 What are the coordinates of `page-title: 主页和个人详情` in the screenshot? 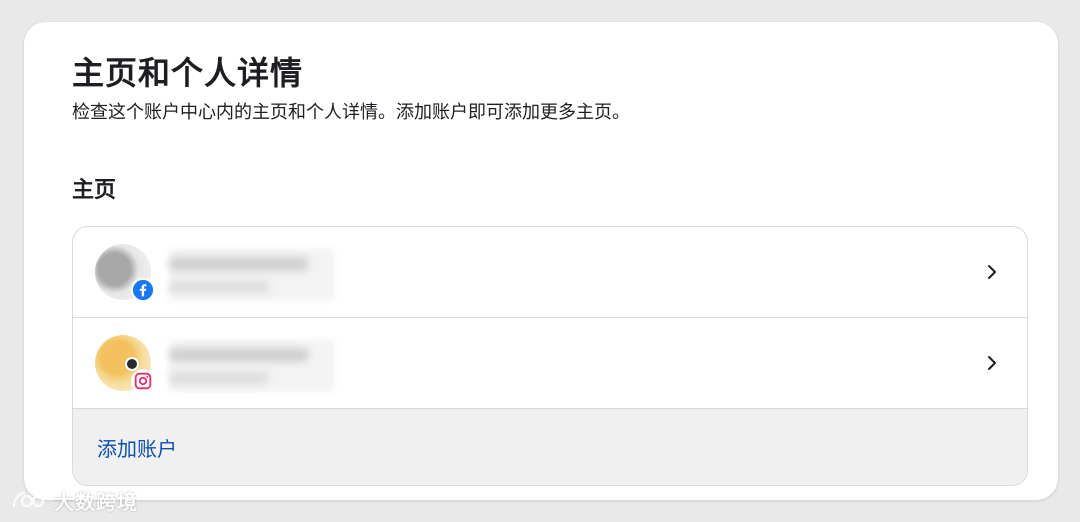 It's located at (188, 73).